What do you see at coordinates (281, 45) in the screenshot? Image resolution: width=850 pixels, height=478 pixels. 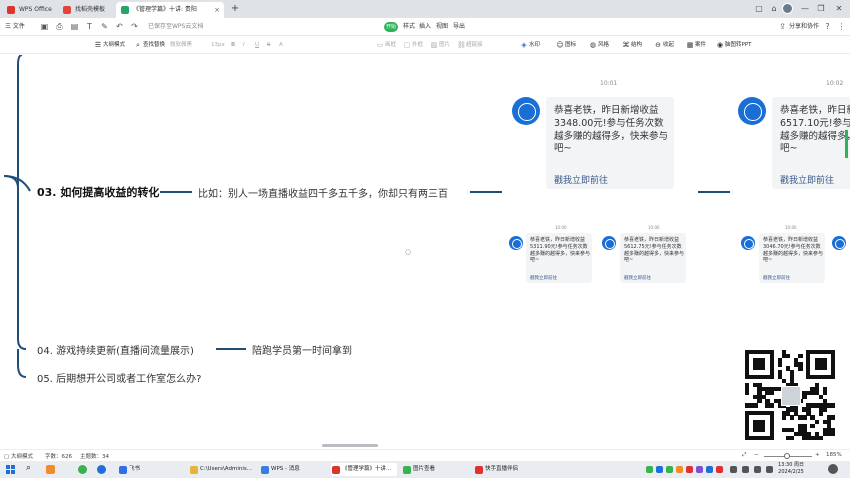 I see `font-color-button: A` at bounding box center [281, 45].